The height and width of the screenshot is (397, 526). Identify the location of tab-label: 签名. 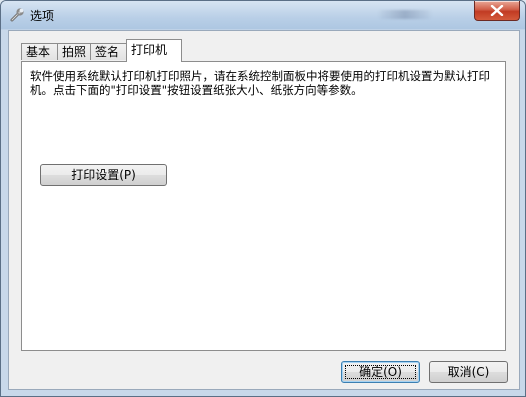
(107, 52).